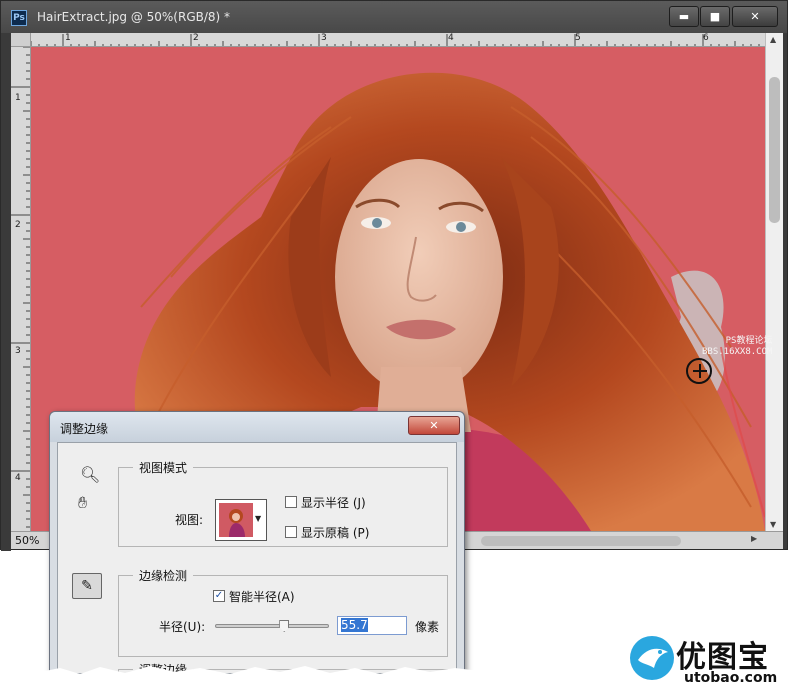 The height and width of the screenshot is (691, 788). Describe the element at coordinates (19, 18) in the screenshot. I see `photoshop-logo-icon: Ps` at that location.